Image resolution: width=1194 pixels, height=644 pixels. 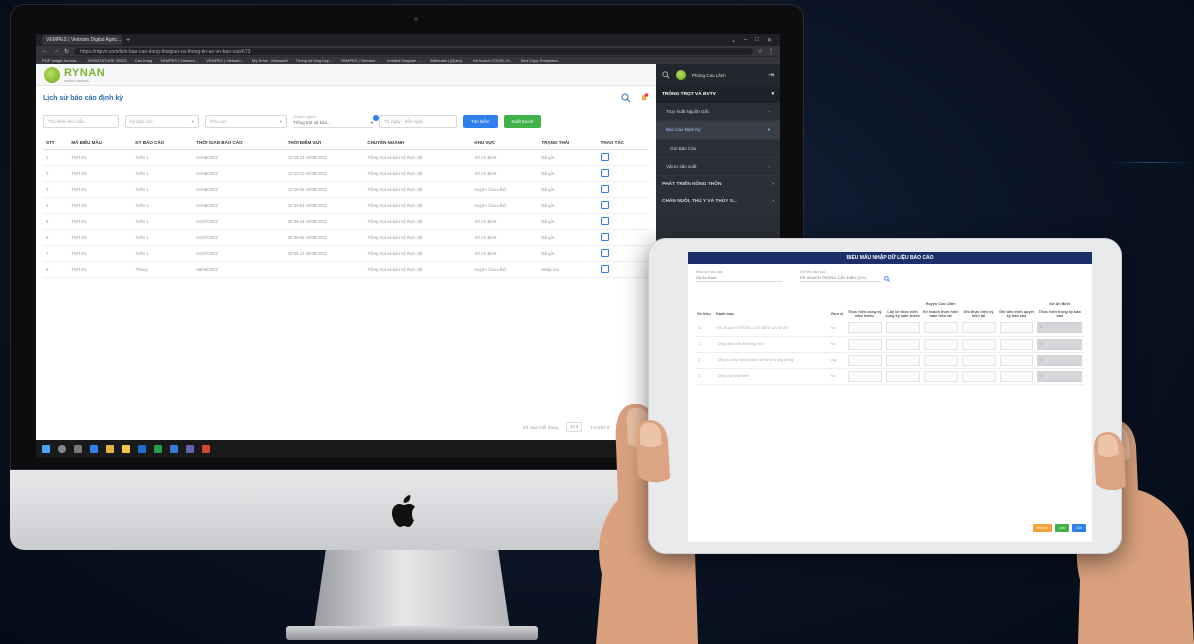 I want to click on folder-icon, so click(x=126, y=449).